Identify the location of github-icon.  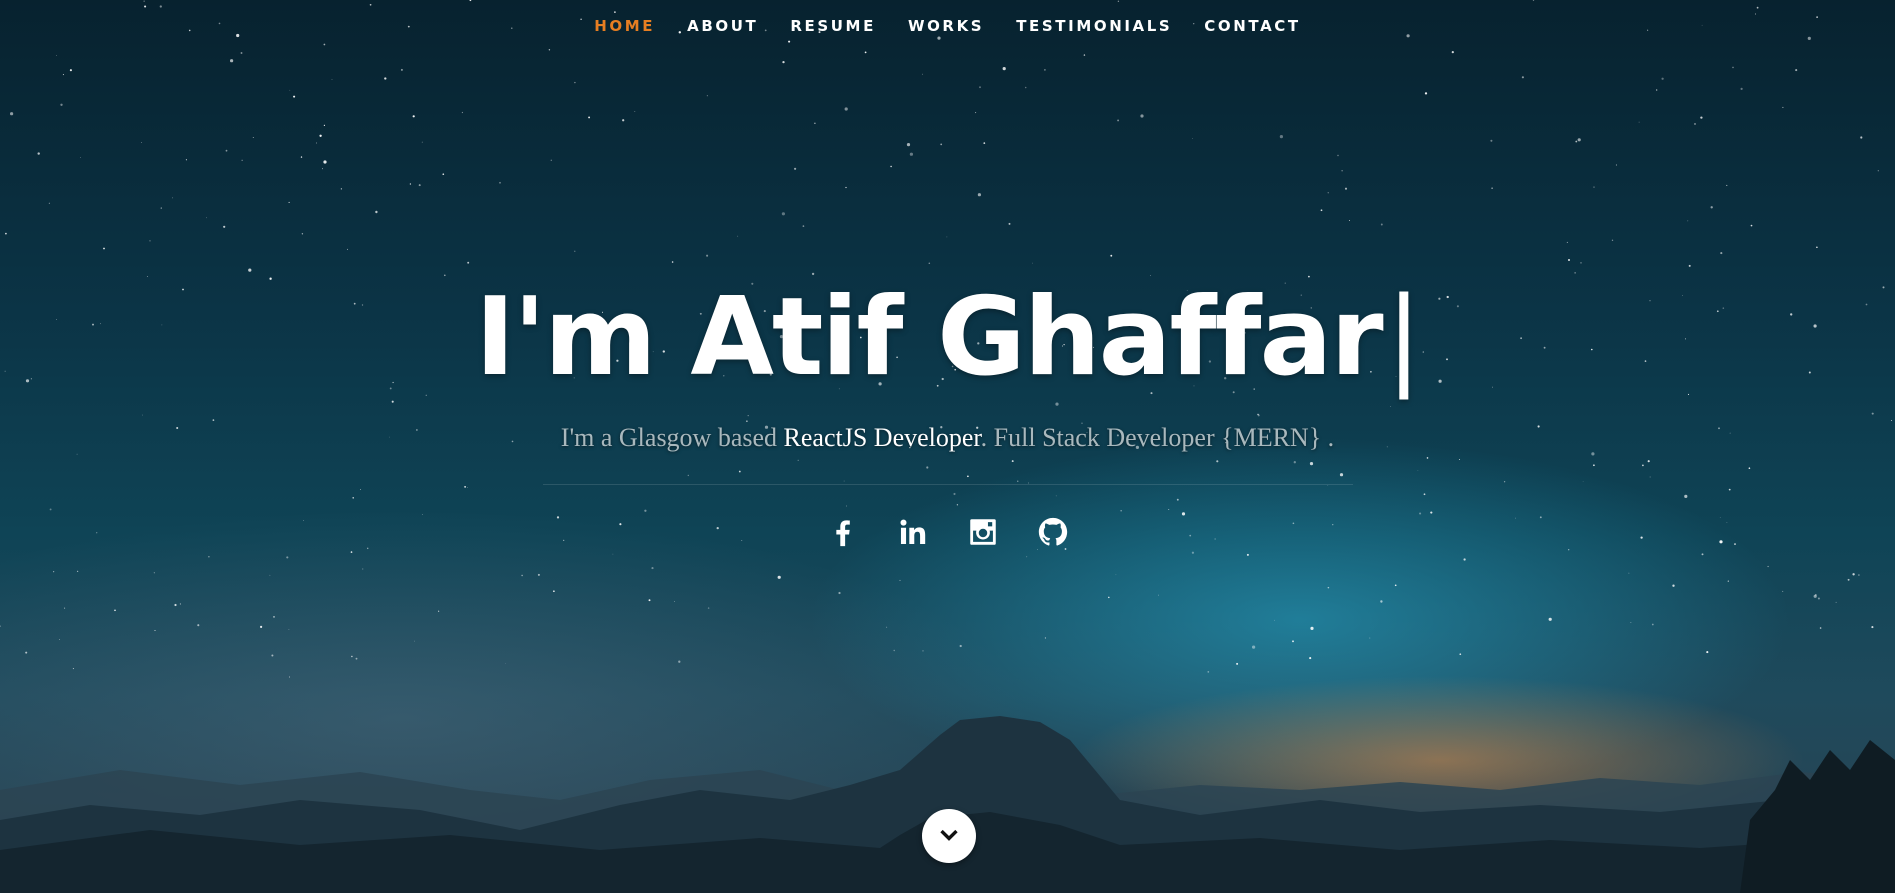
(1052, 531).